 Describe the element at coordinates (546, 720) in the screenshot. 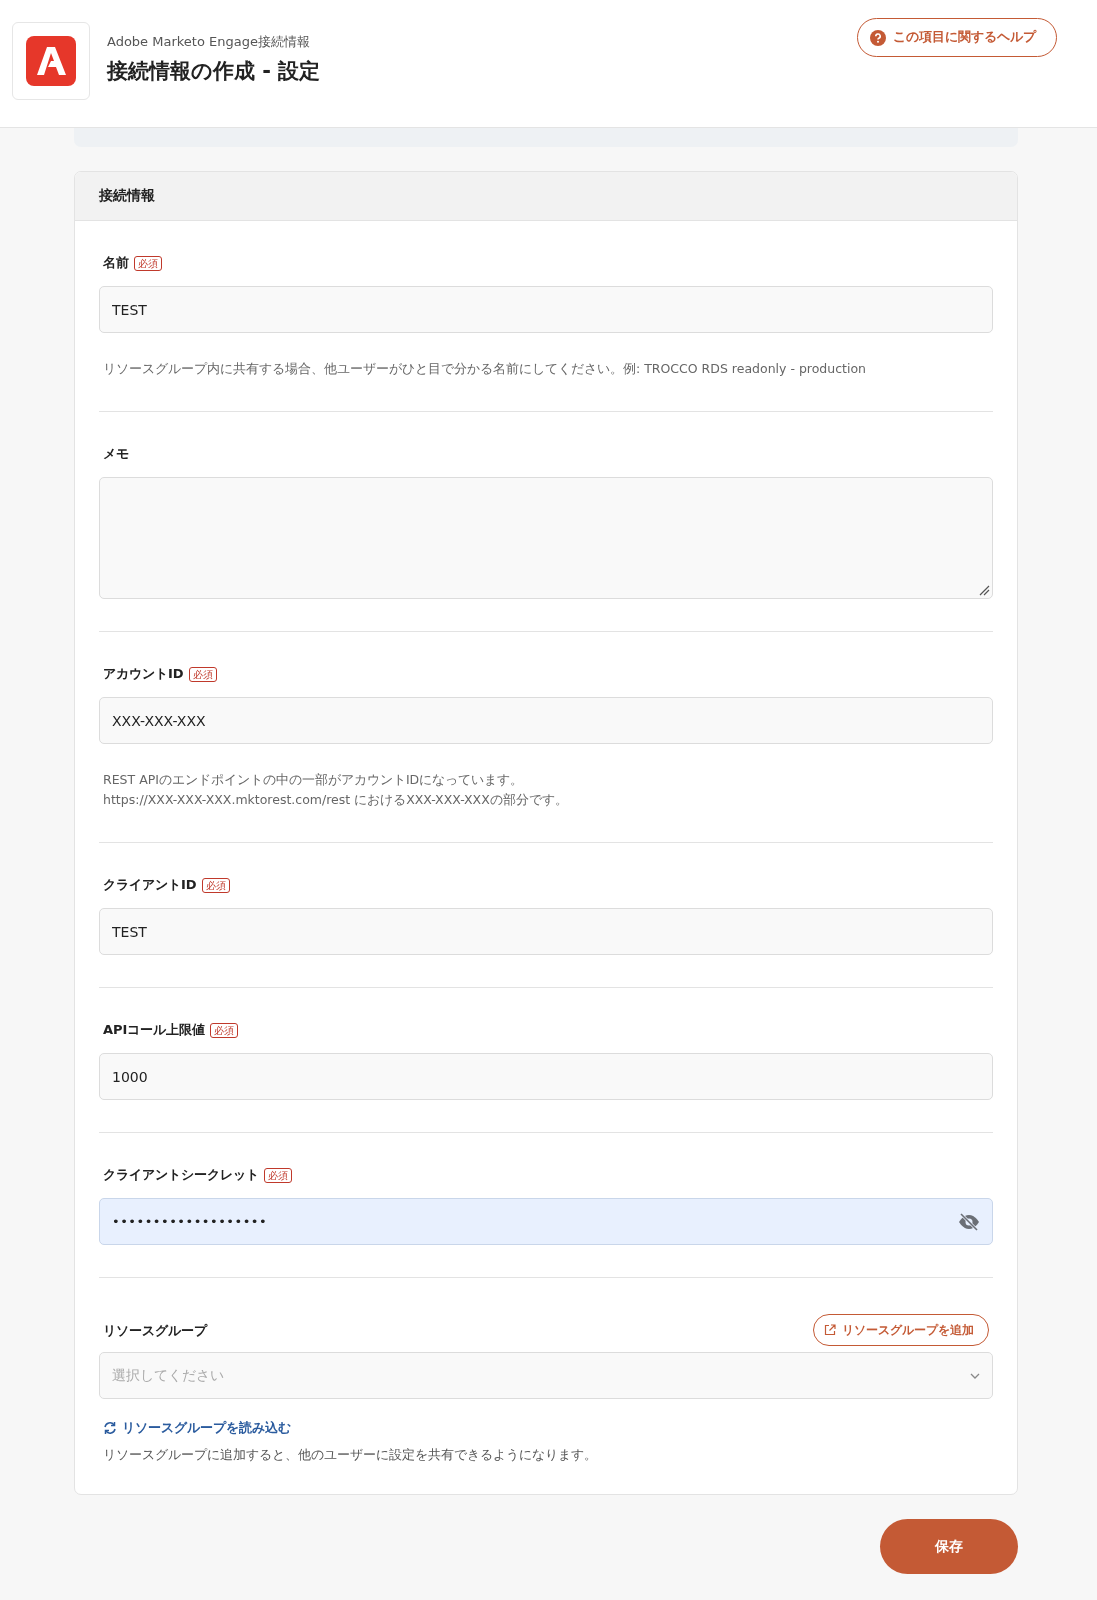

I see `text-field: XXX-XXX-XXX` at that location.